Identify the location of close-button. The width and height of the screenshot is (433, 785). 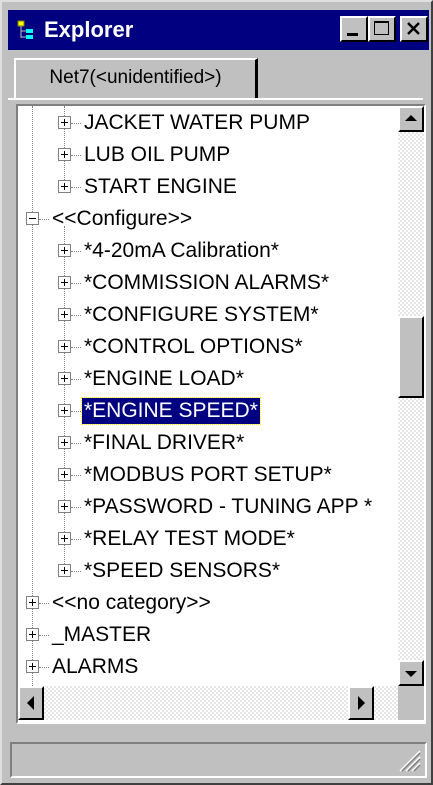
(414, 29).